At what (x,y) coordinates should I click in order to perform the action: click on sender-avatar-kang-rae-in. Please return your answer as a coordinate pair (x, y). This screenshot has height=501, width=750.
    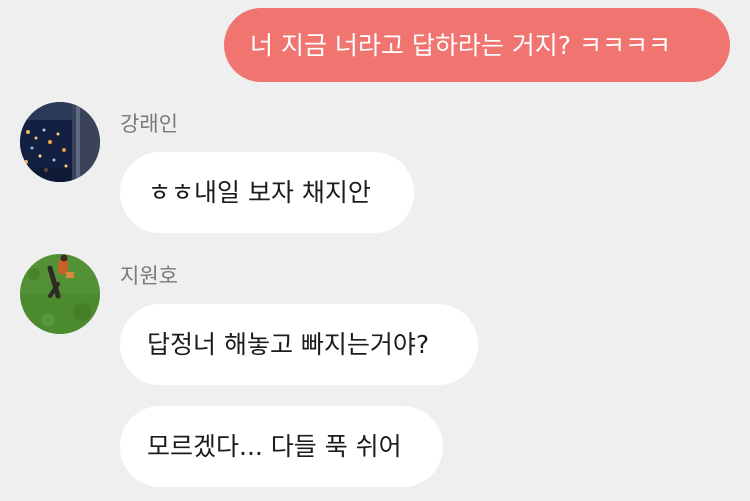
    Looking at the image, I should click on (60, 142).